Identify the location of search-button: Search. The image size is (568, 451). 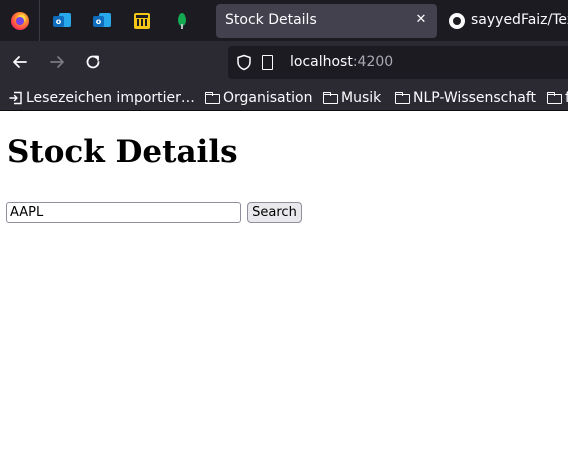
(274, 212).